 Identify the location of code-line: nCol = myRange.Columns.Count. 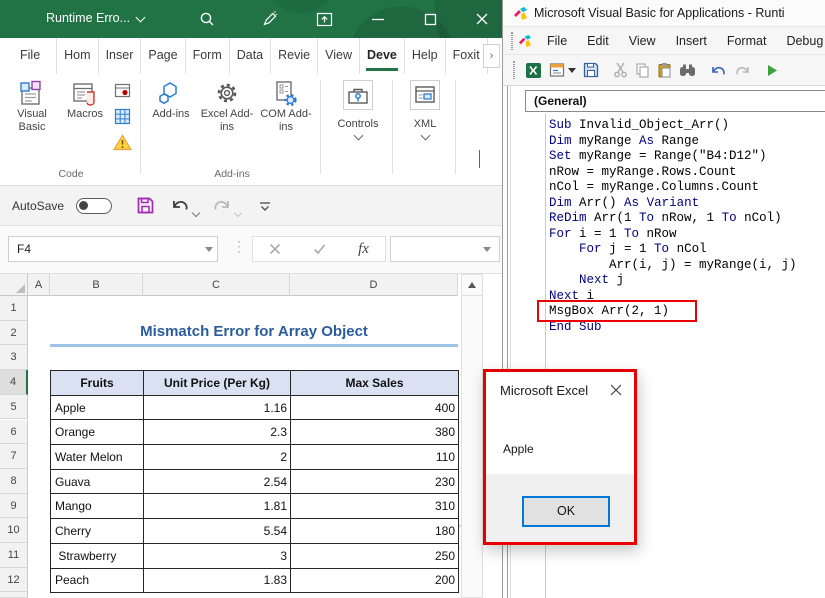
(654, 188).